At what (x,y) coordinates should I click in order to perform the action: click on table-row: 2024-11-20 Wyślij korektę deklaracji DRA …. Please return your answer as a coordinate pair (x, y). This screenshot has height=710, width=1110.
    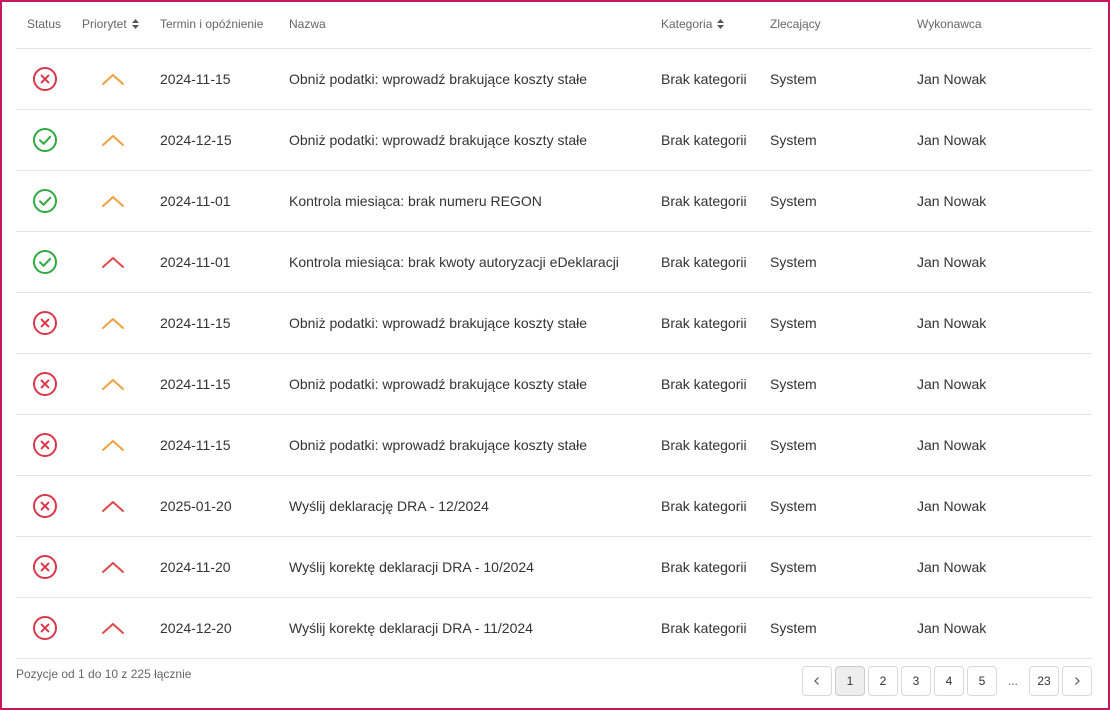
    Looking at the image, I should click on (554, 567).